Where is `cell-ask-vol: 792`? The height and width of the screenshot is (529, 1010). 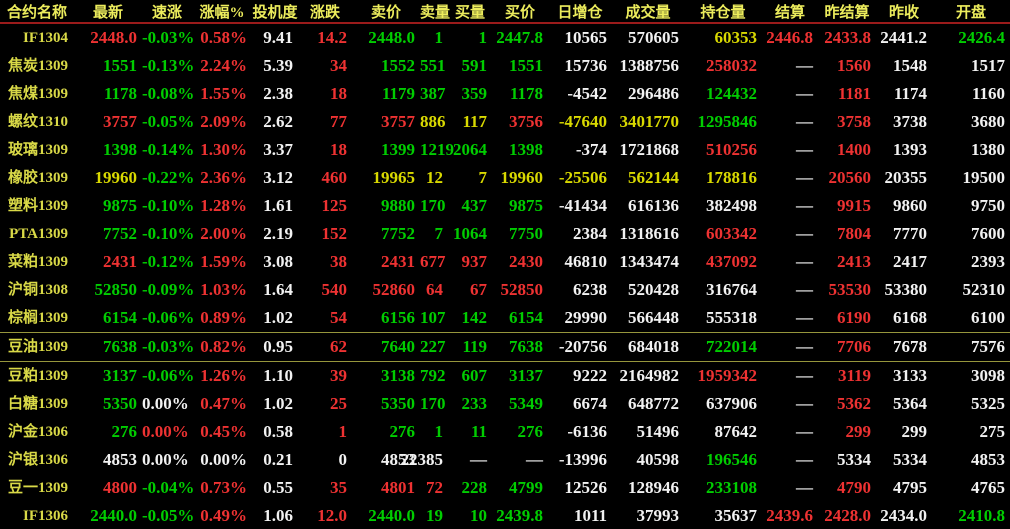 cell-ask-vol: 792 is located at coordinates (433, 375).